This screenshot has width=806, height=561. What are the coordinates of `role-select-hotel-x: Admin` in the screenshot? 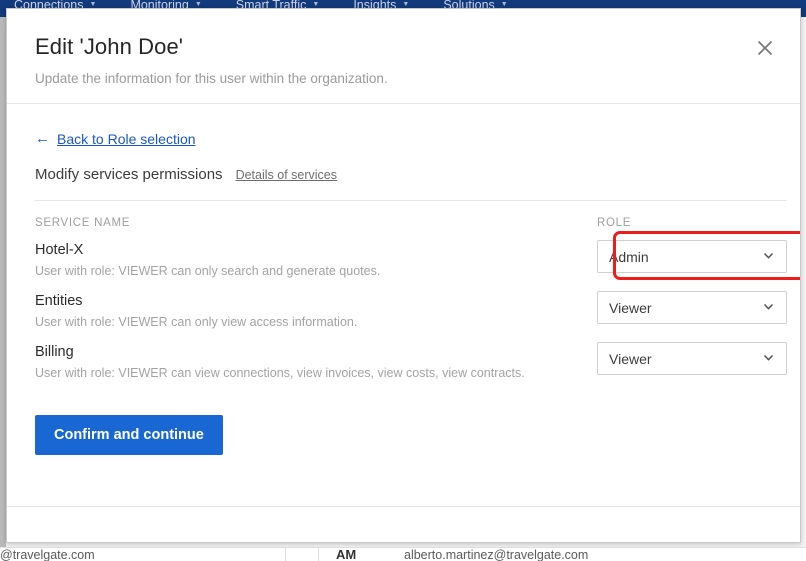 It's located at (692, 256).